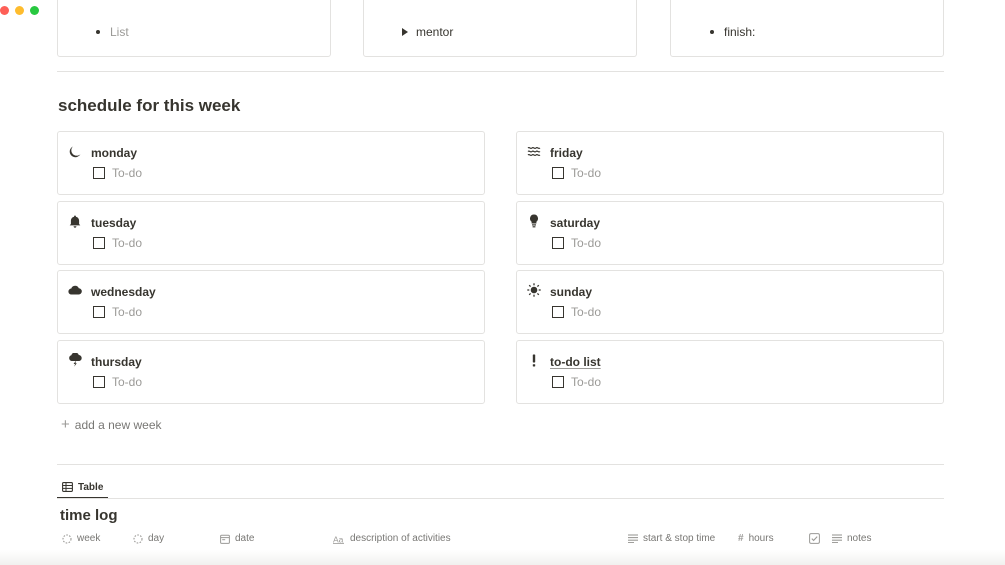  I want to click on day-title: sunday, so click(571, 292).